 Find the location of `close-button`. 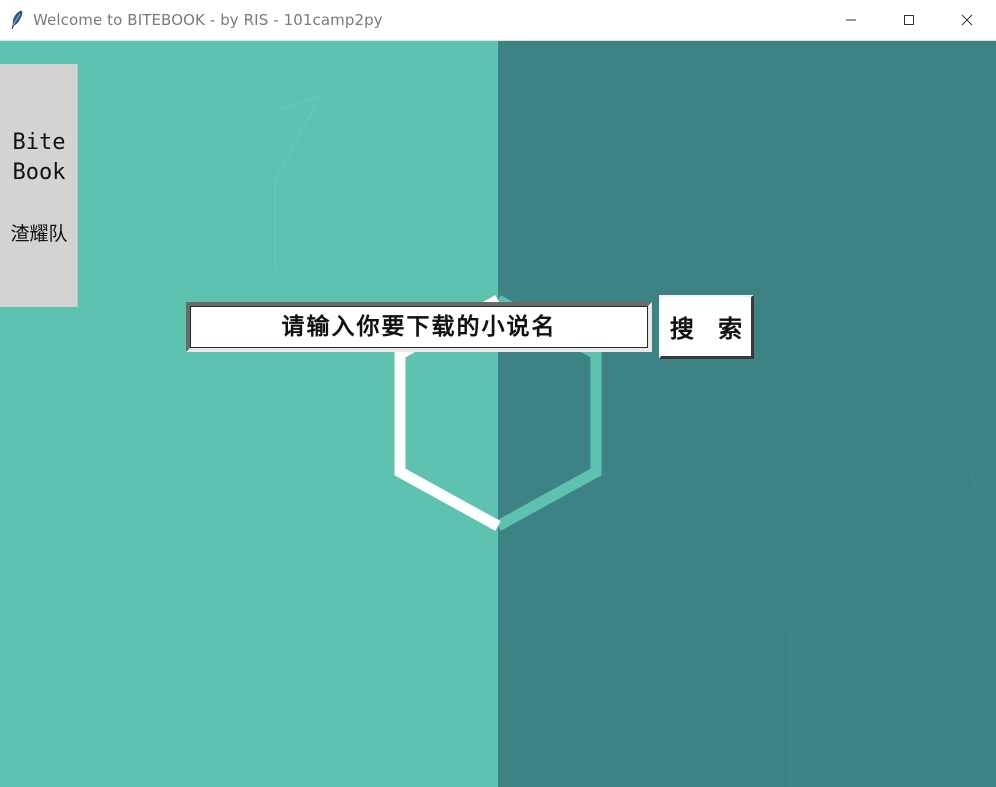

close-button is located at coordinates (967, 20).